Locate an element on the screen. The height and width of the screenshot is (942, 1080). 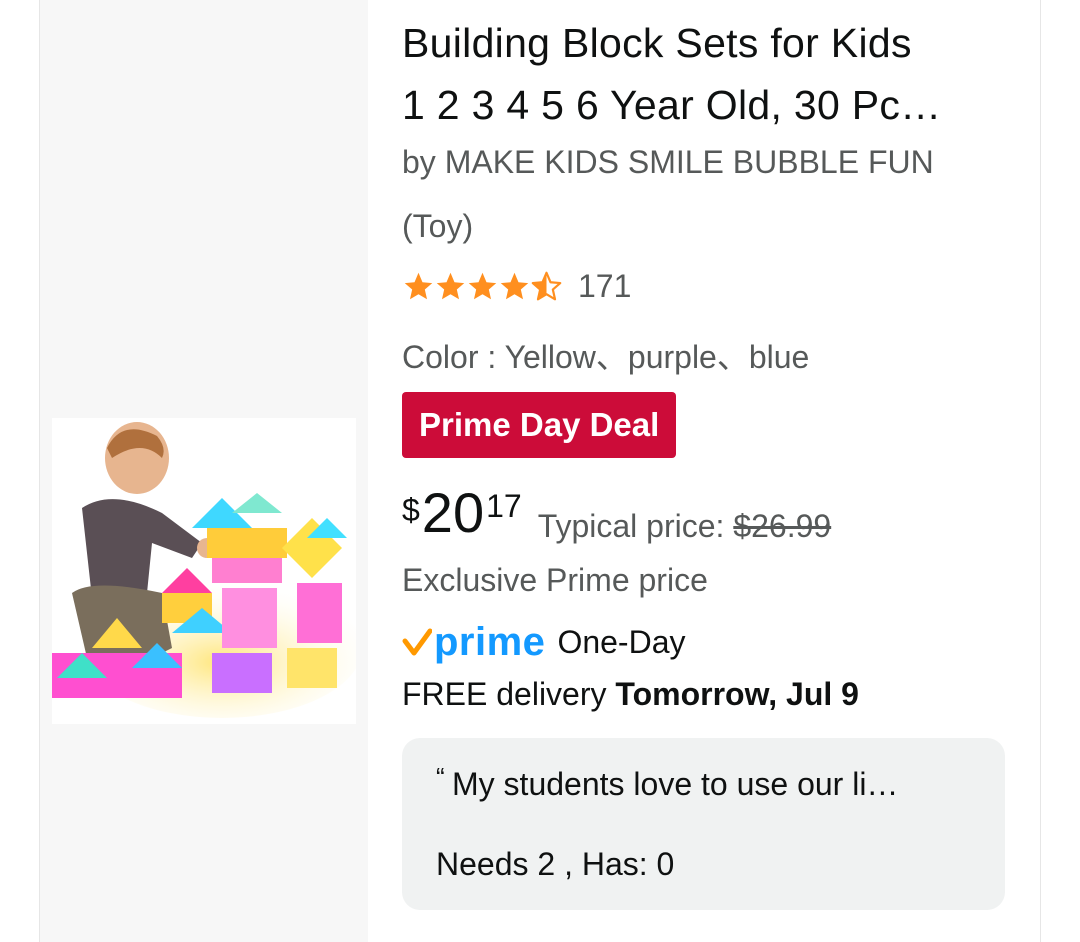
prime-day-deal-badge: Prime Day Deal is located at coordinates (539, 425).